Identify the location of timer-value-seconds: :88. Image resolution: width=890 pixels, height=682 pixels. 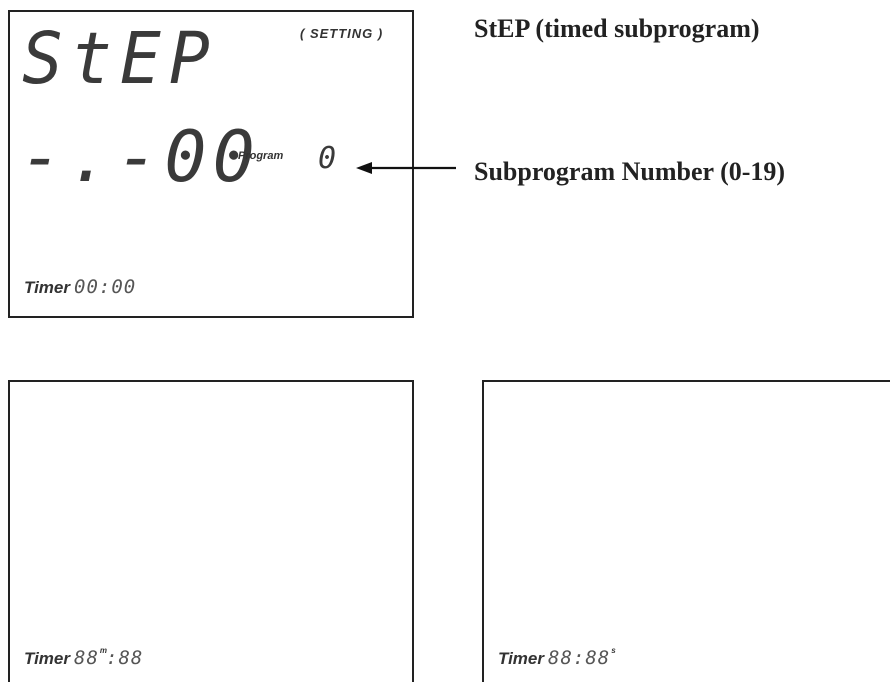
(125, 658).